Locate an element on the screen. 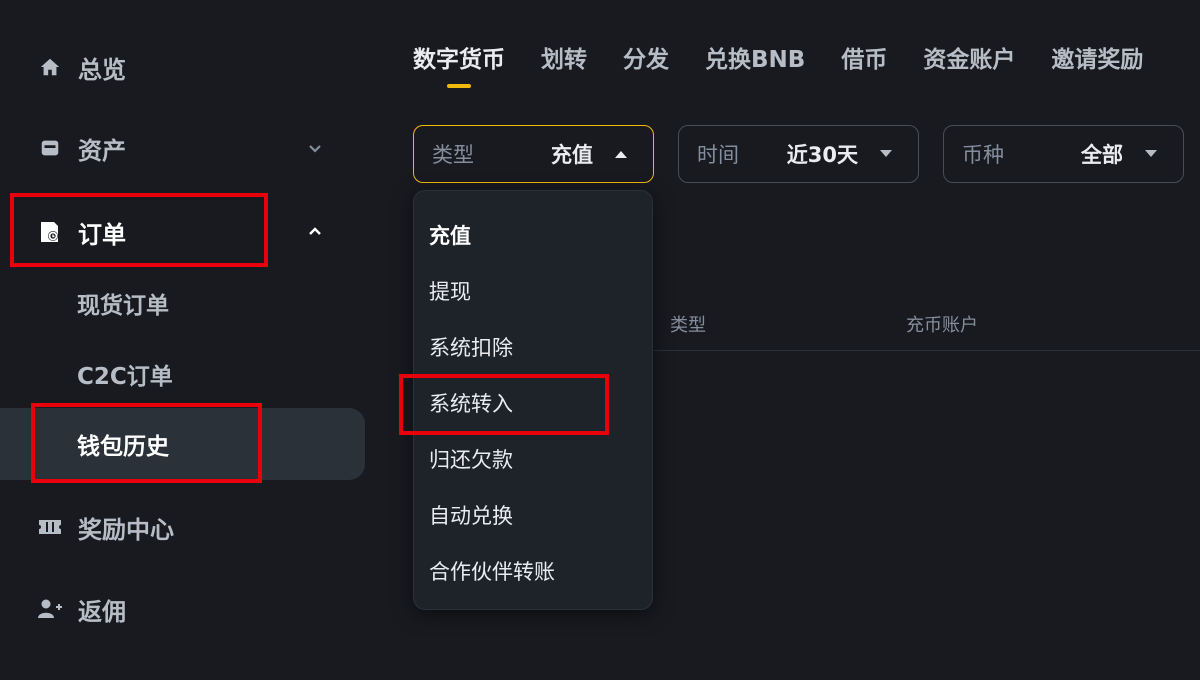 The image size is (1200, 680). home-icon is located at coordinates (50, 67).